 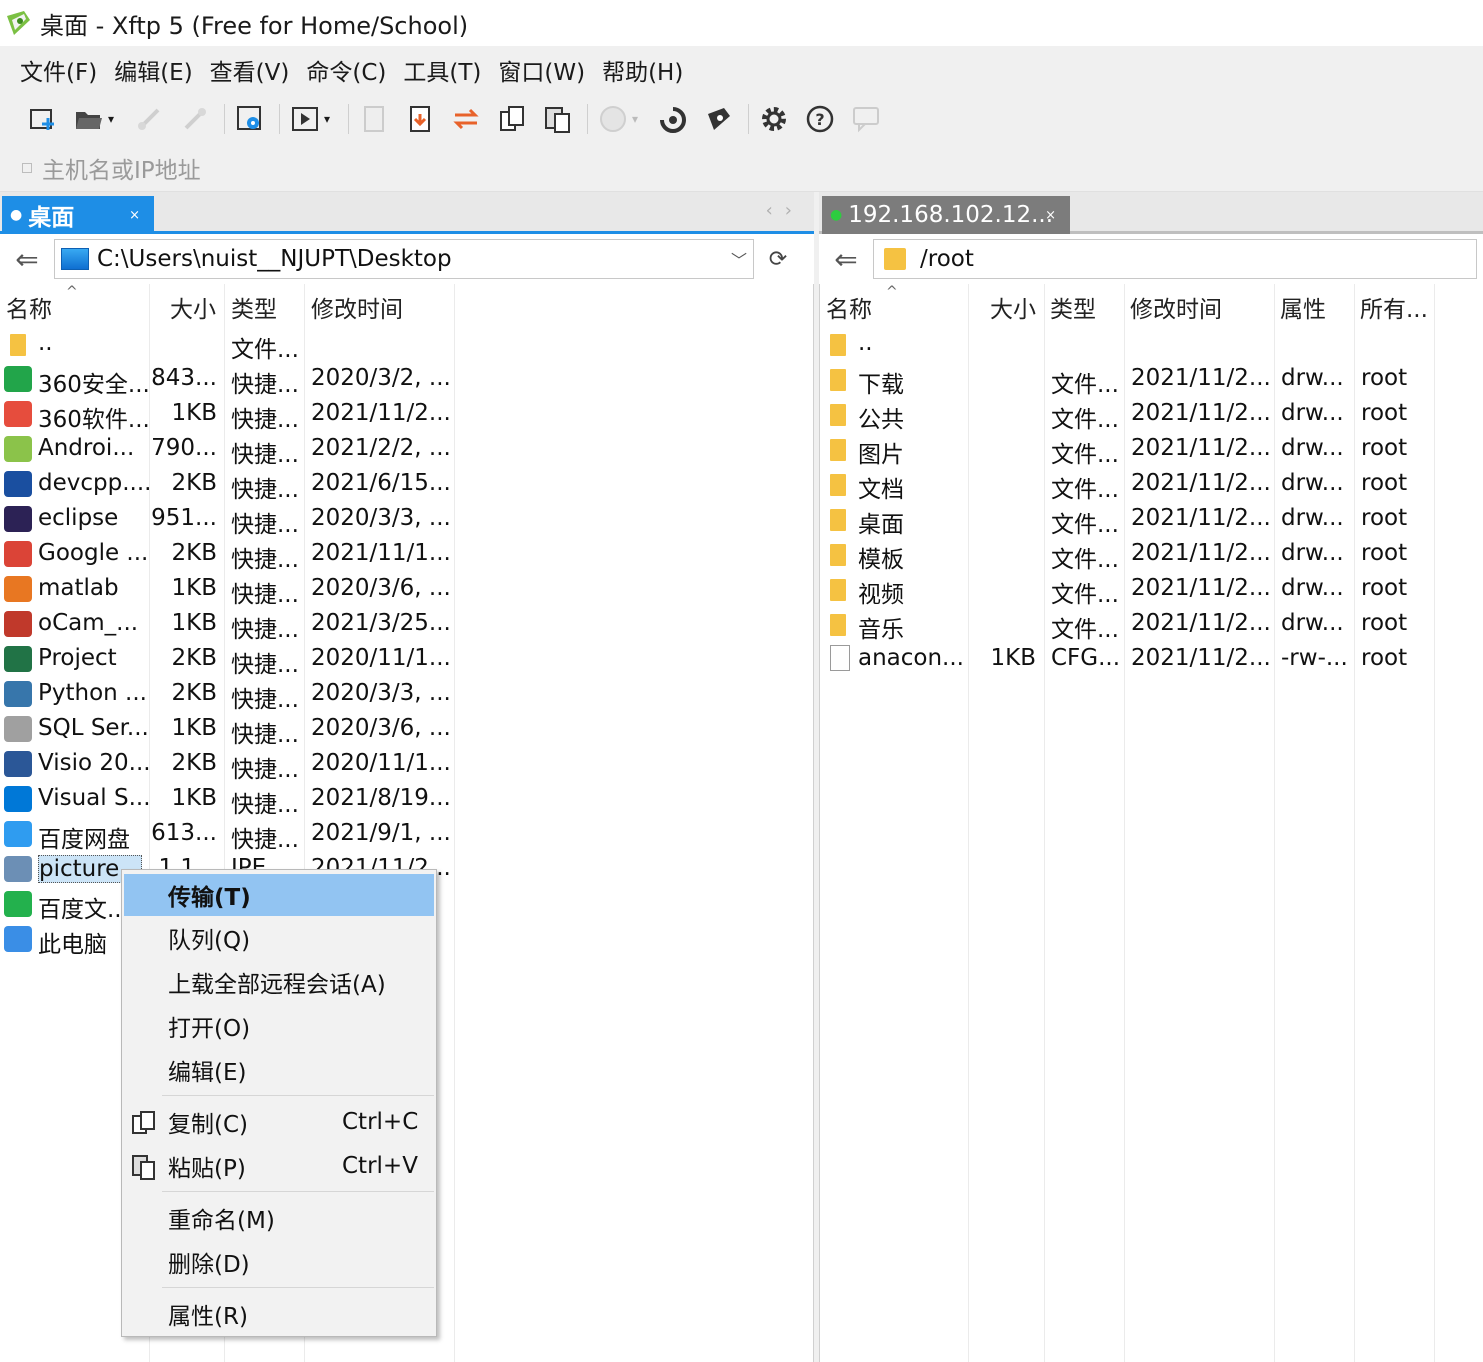 What do you see at coordinates (739, 259) in the screenshot?
I see `chevron-down-icon: ﹀` at bounding box center [739, 259].